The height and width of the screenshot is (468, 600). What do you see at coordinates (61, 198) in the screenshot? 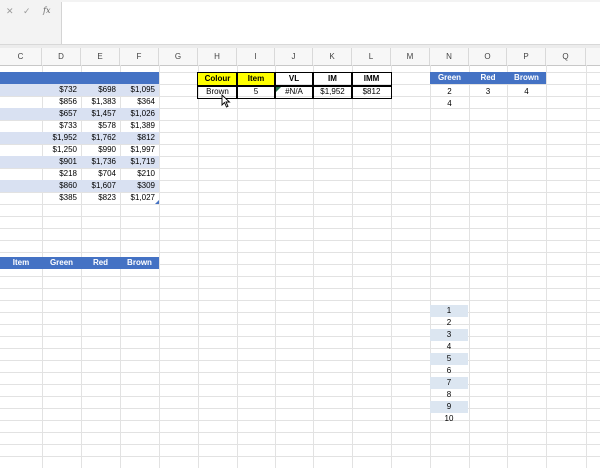
I see `data-cell: $385` at bounding box center [61, 198].